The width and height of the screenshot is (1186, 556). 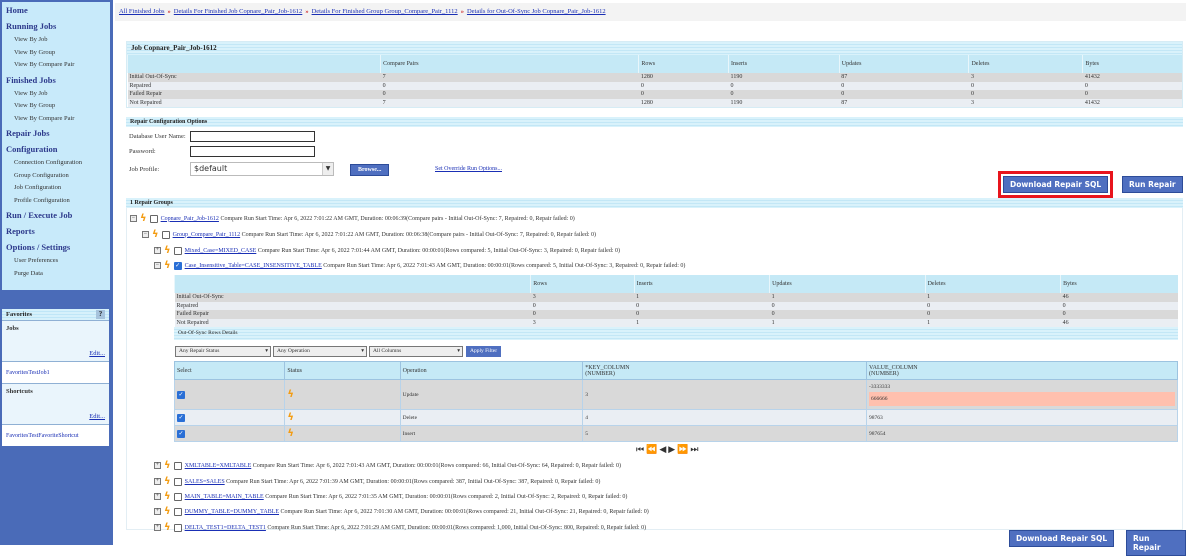 What do you see at coordinates (484, 351) in the screenshot?
I see `apply-filter-button: Apply Filter` at bounding box center [484, 351].